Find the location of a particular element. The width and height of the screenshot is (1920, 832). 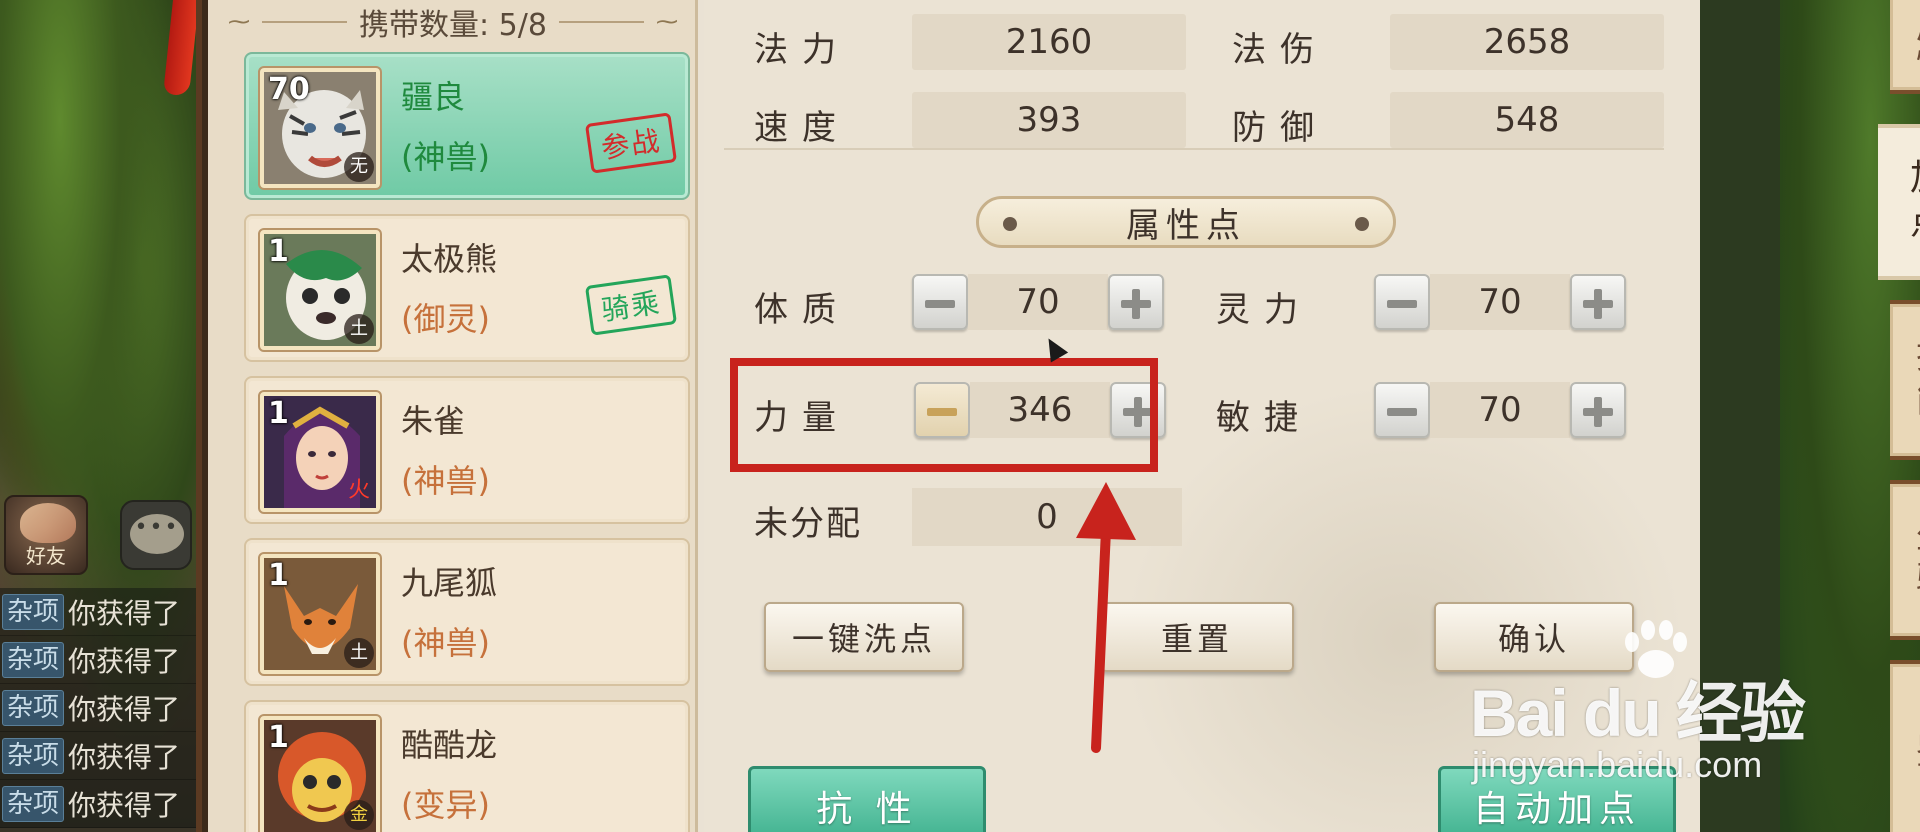

tab-label: 鉴 is located at coordinates (1915, 750).